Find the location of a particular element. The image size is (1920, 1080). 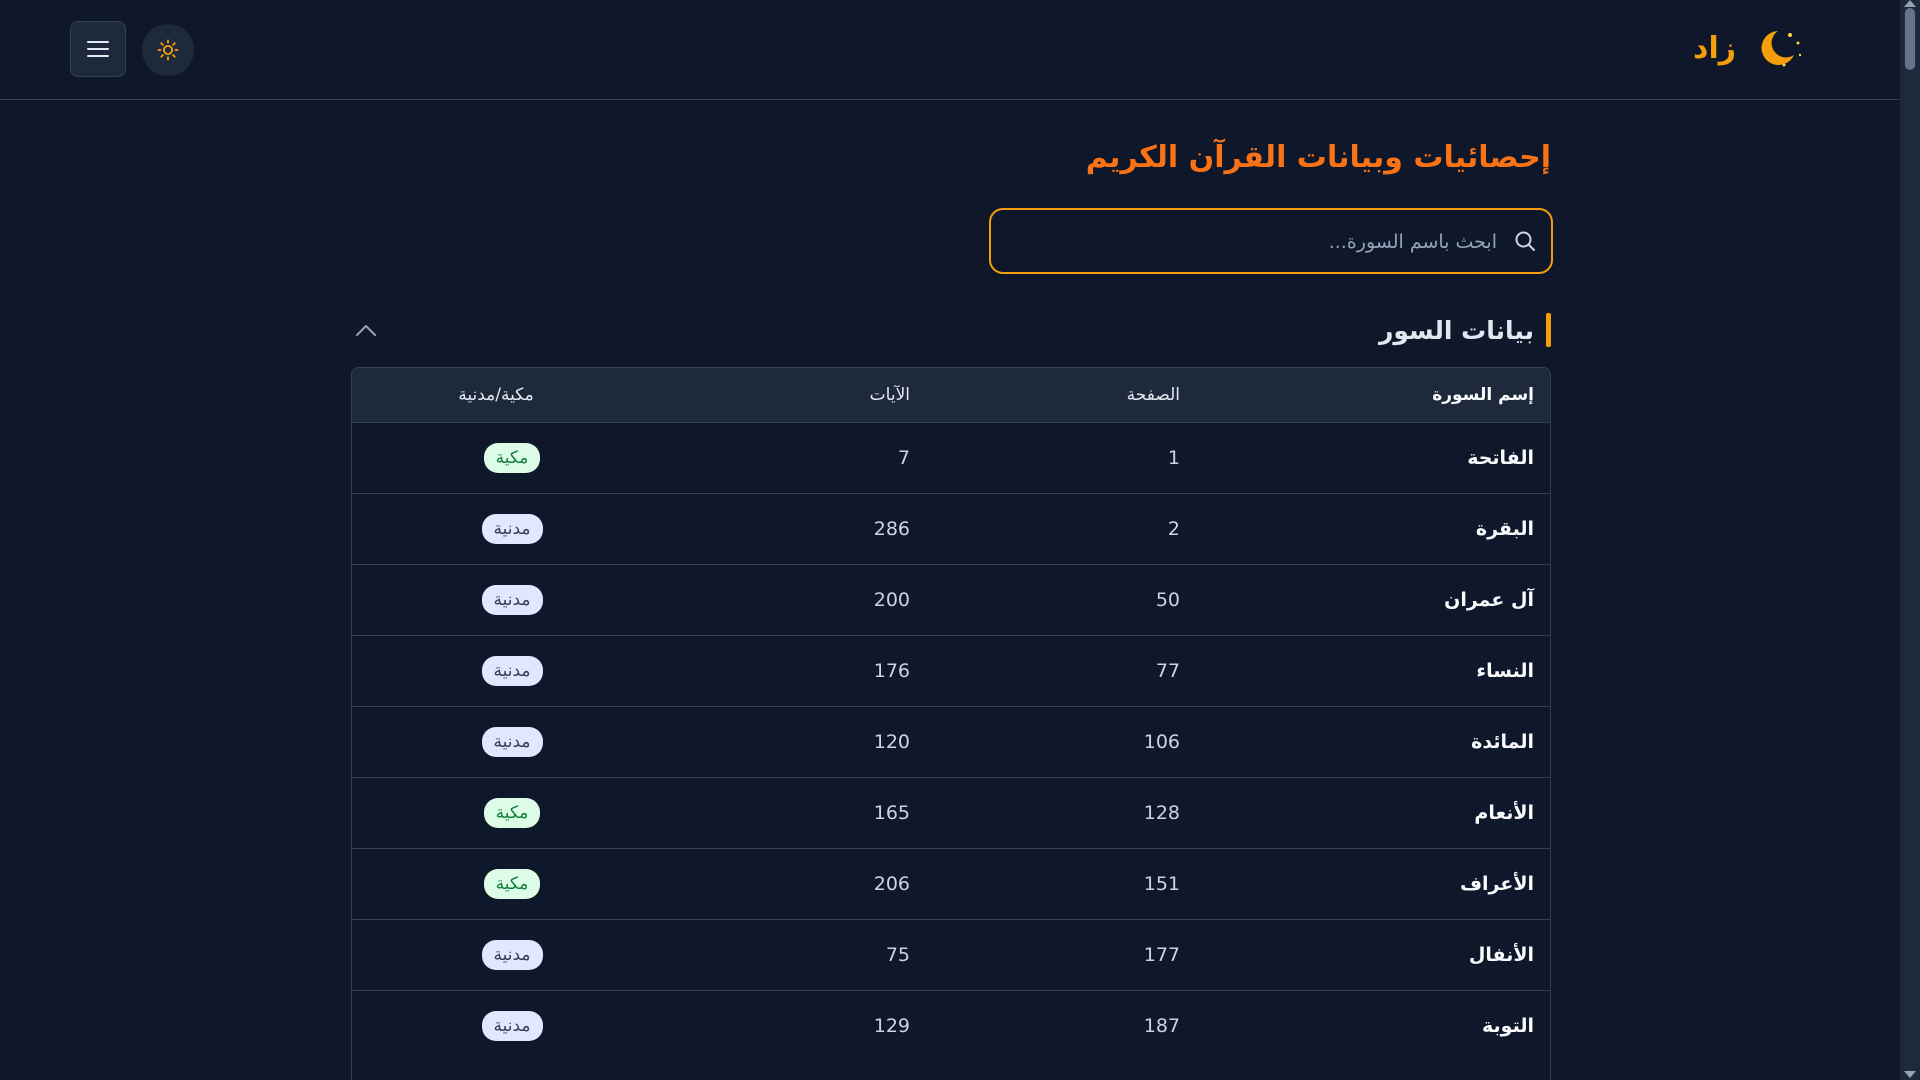

surah-ayat: 200 is located at coordinates (891, 599).